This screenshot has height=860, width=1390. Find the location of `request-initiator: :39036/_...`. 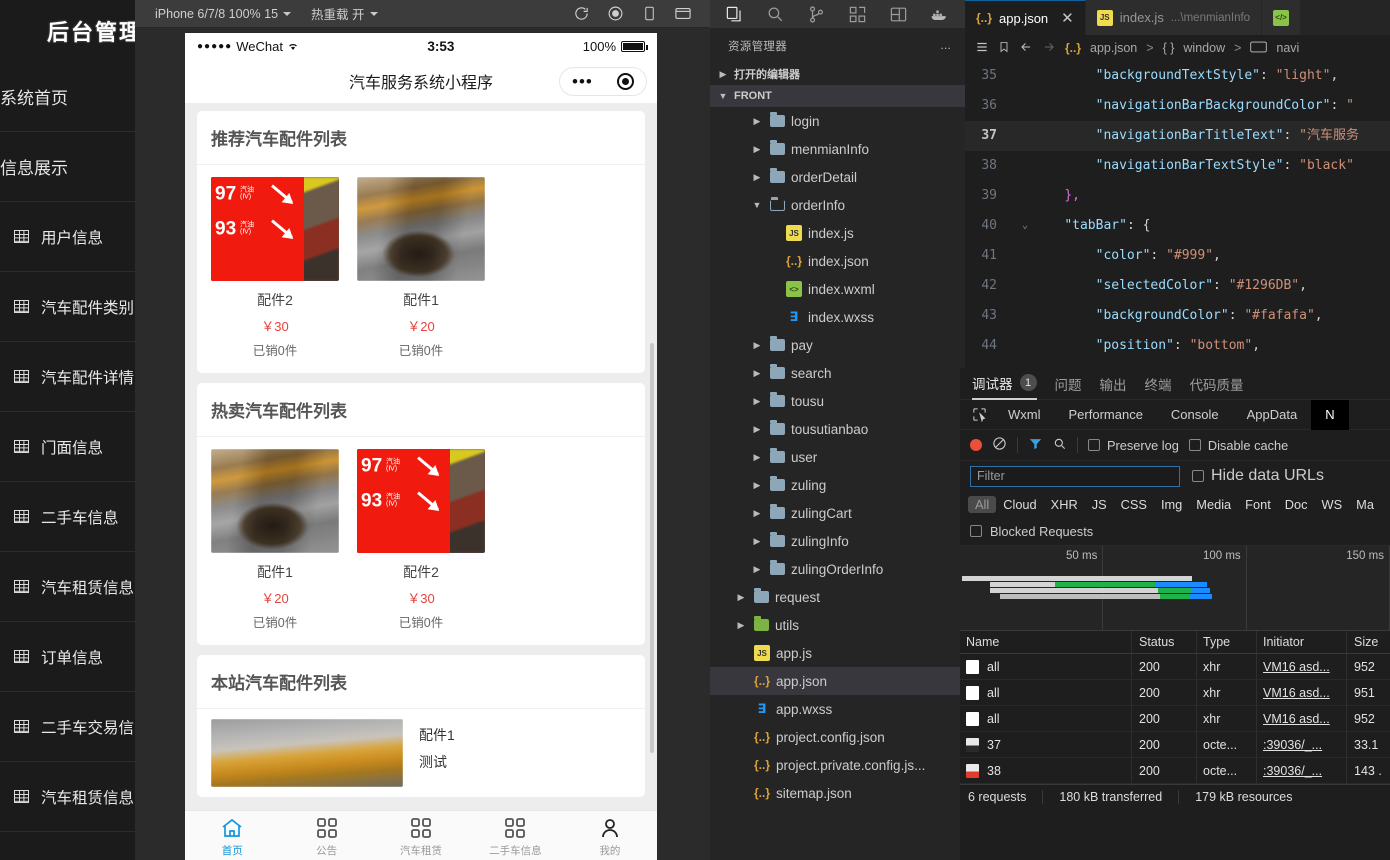

request-initiator: :39036/_... is located at coordinates (1292, 771).